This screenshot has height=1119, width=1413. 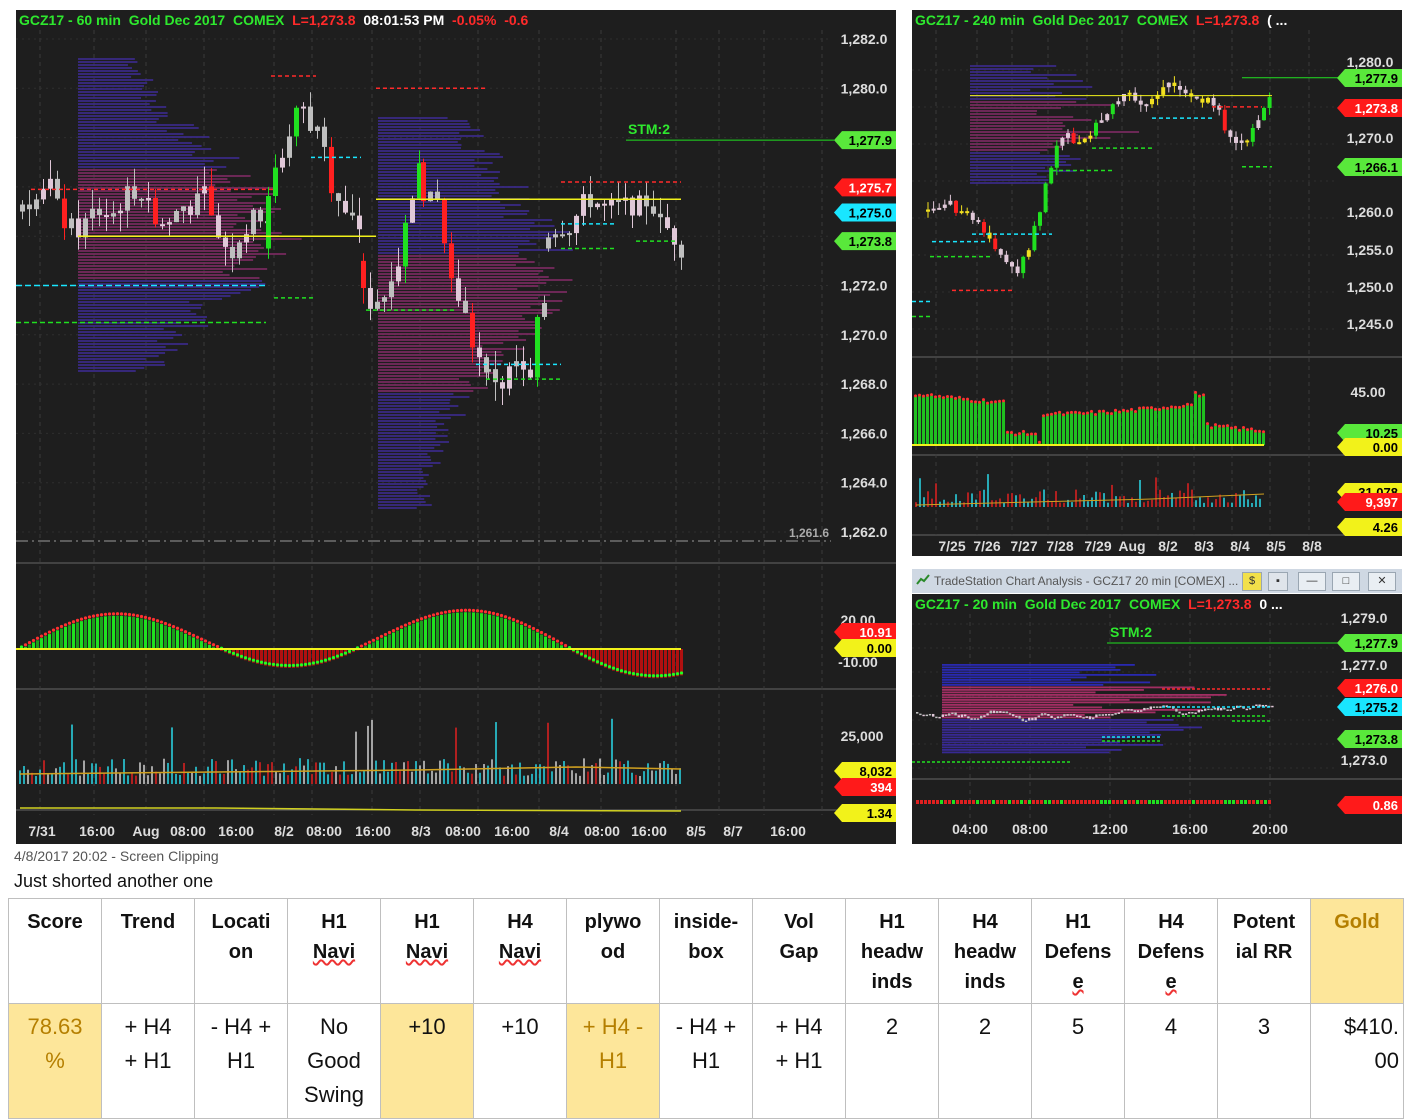 I want to click on maximize-button: □, so click(x=1346, y=581).